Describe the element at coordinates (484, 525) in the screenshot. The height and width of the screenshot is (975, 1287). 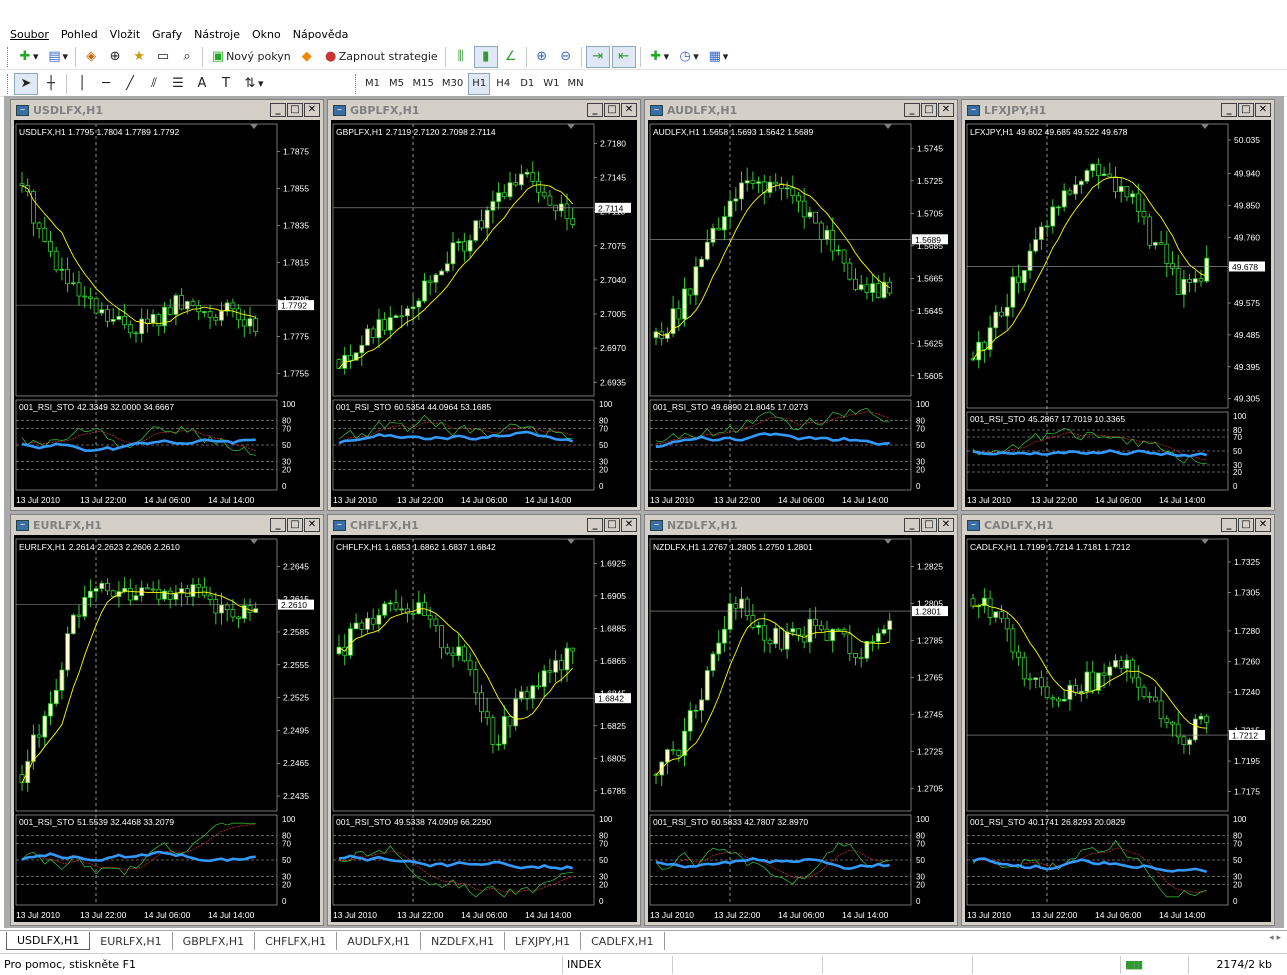
I see `chart-titlebar: ~ CHFLFX,H1 _ □ ✕` at that location.